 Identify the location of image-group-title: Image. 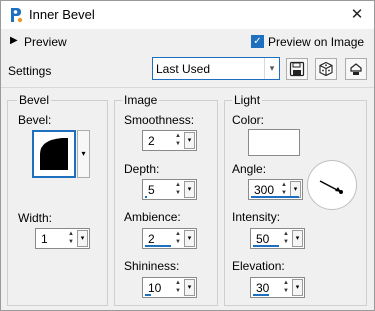
(141, 100).